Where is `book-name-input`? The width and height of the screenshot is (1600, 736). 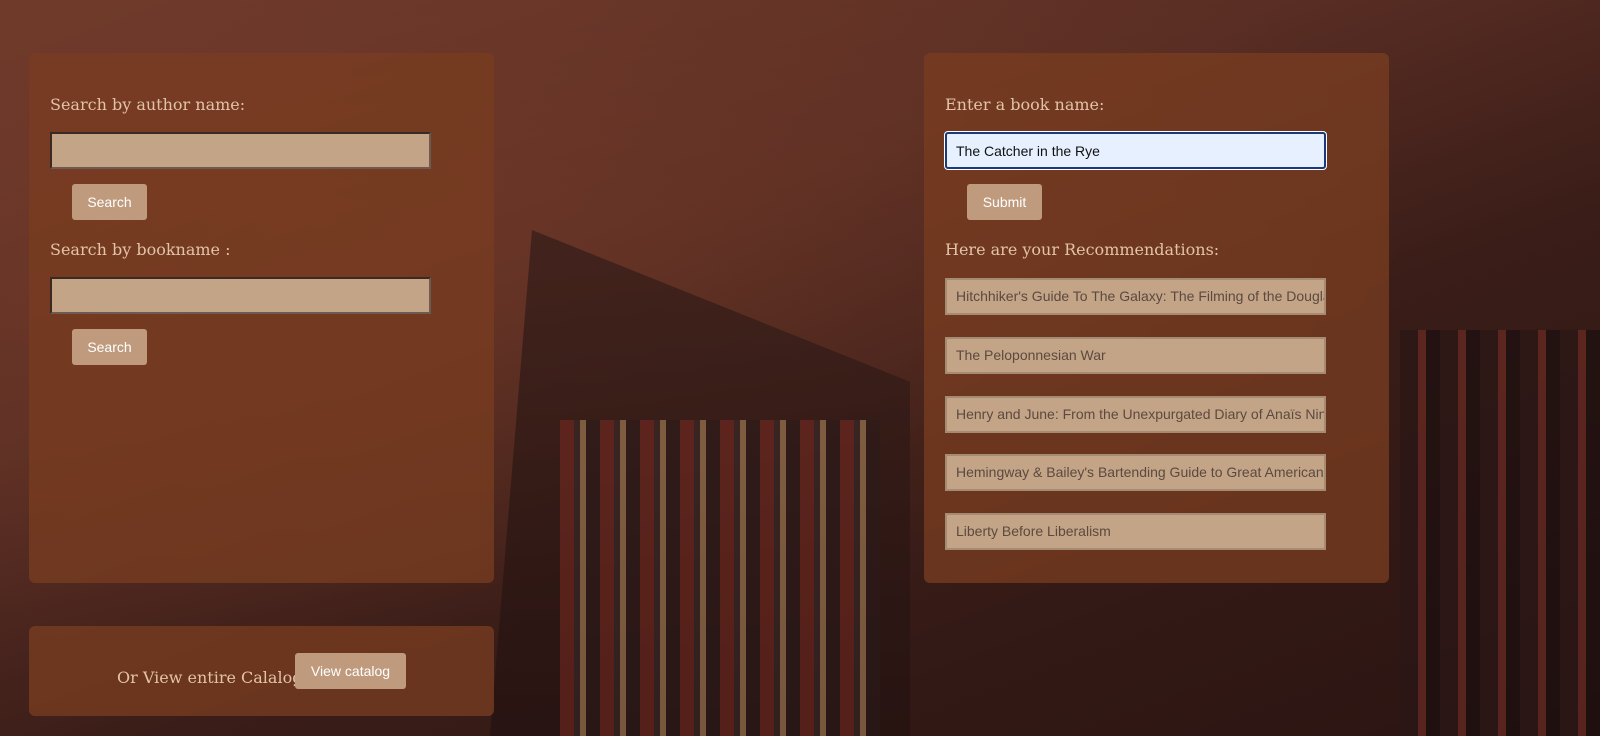 book-name-input is located at coordinates (1135, 150).